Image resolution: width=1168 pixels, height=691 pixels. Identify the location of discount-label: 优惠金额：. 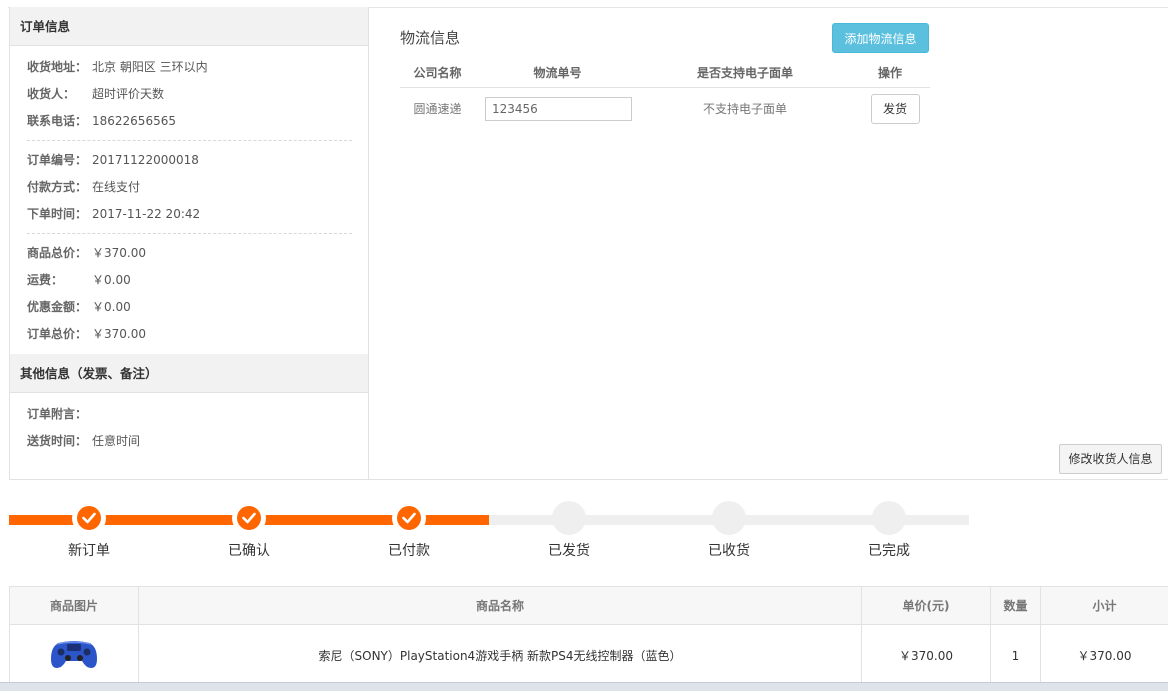
(59, 307).